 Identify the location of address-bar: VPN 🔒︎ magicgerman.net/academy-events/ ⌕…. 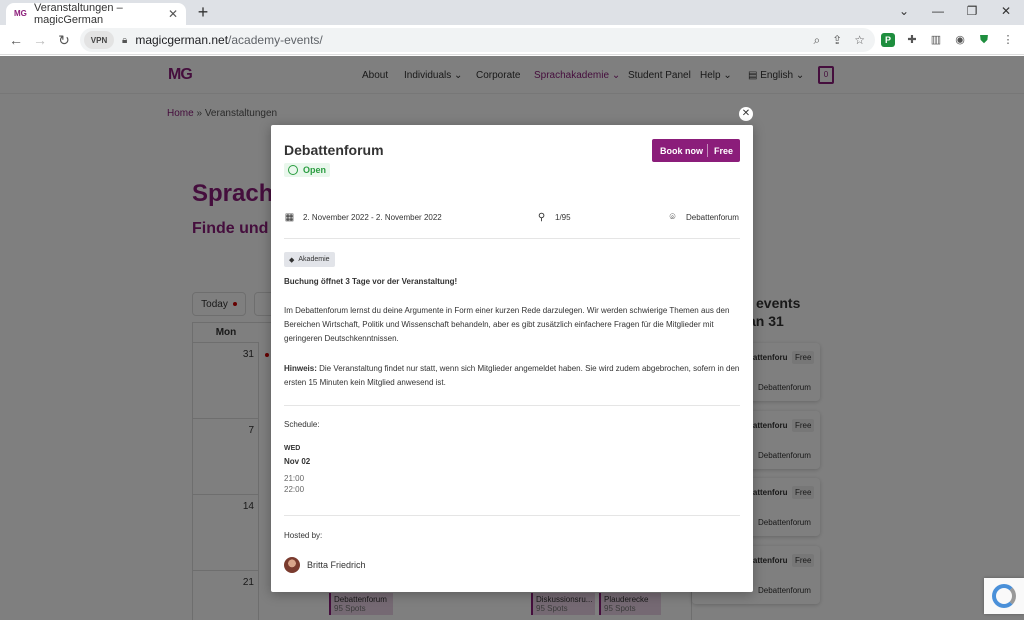
(477, 40).